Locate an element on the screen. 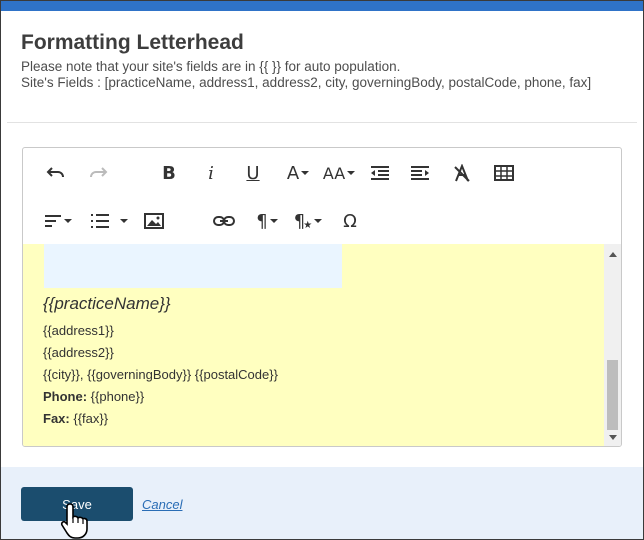 The image size is (644, 540). phone-field: {{phone}} is located at coordinates (116, 396).